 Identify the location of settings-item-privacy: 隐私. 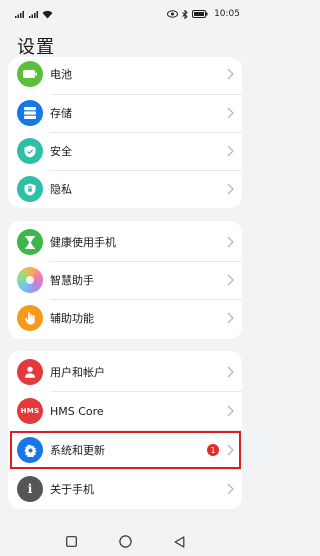
(125, 189).